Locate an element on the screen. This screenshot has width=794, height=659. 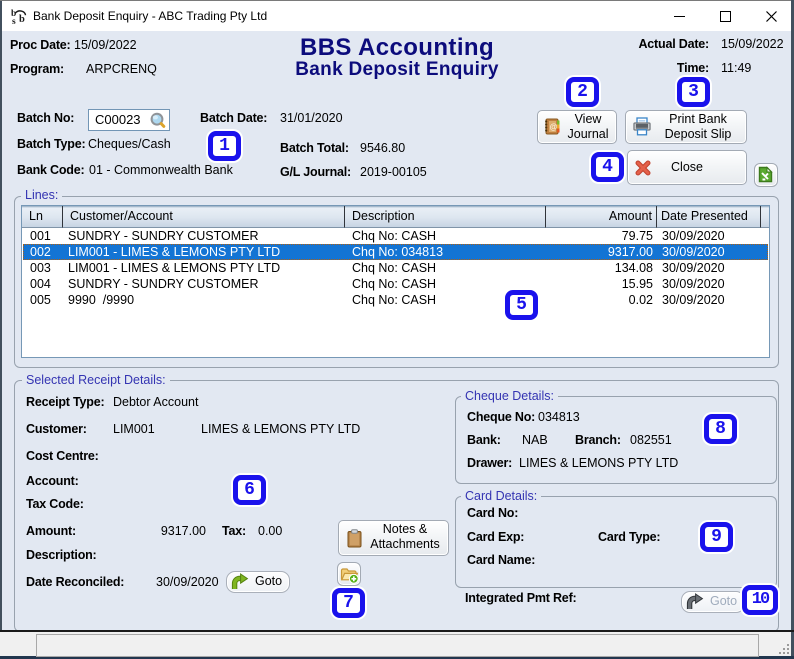
svg-text: s is located at coordinates (14, 21).